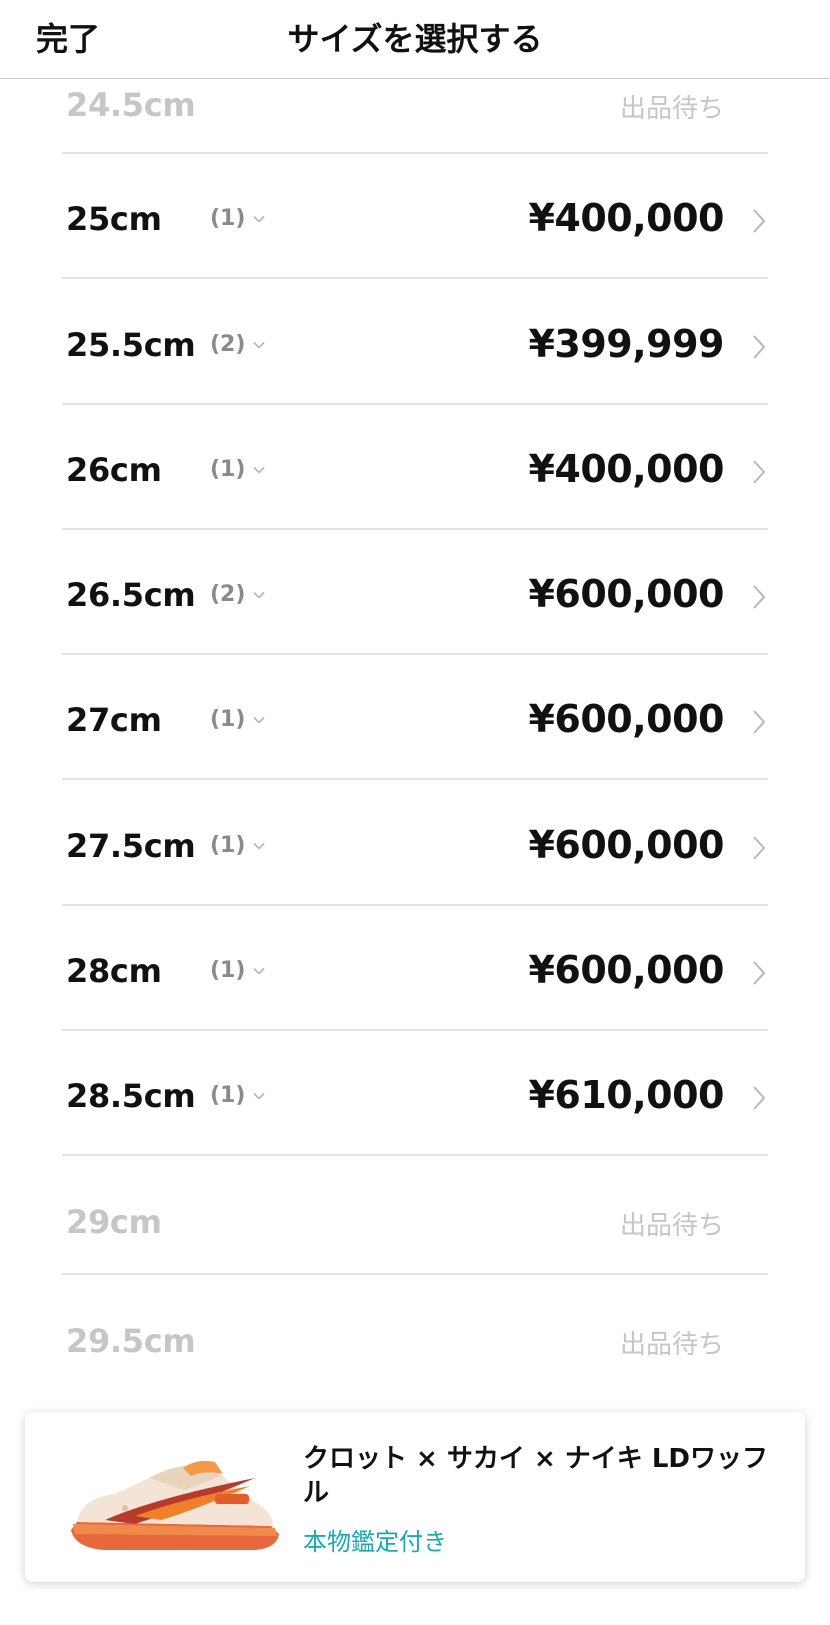  What do you see at coordinates (114, 1222) in the screenshot?
I see `size-label: 29cm` at bounding box center [114, 1222].